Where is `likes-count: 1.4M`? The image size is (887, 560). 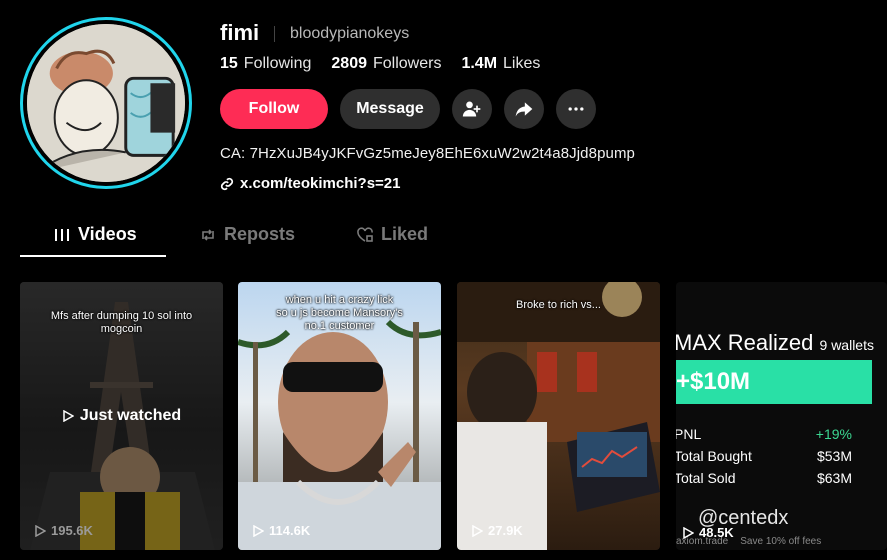 likes-count: 1.4M is located at coordinates (479, 63).